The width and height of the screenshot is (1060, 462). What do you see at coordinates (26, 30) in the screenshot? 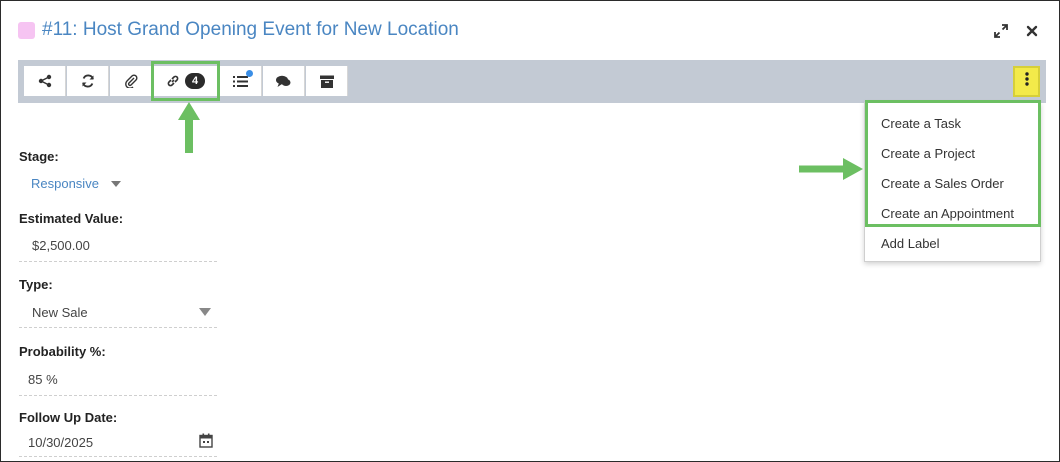
I see `color-swatch` at bounding box center [26, 30].